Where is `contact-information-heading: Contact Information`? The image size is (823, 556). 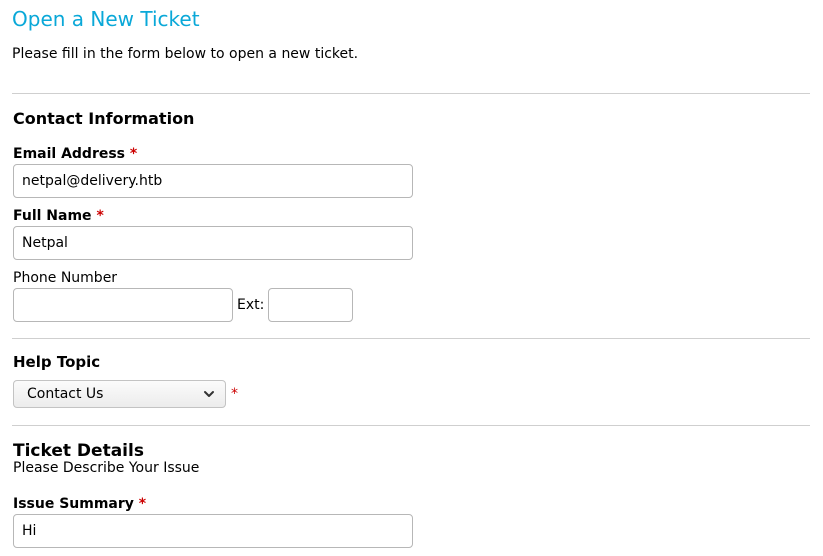 contact-information-heading: Contact Information is located at coordinates (104, 118).